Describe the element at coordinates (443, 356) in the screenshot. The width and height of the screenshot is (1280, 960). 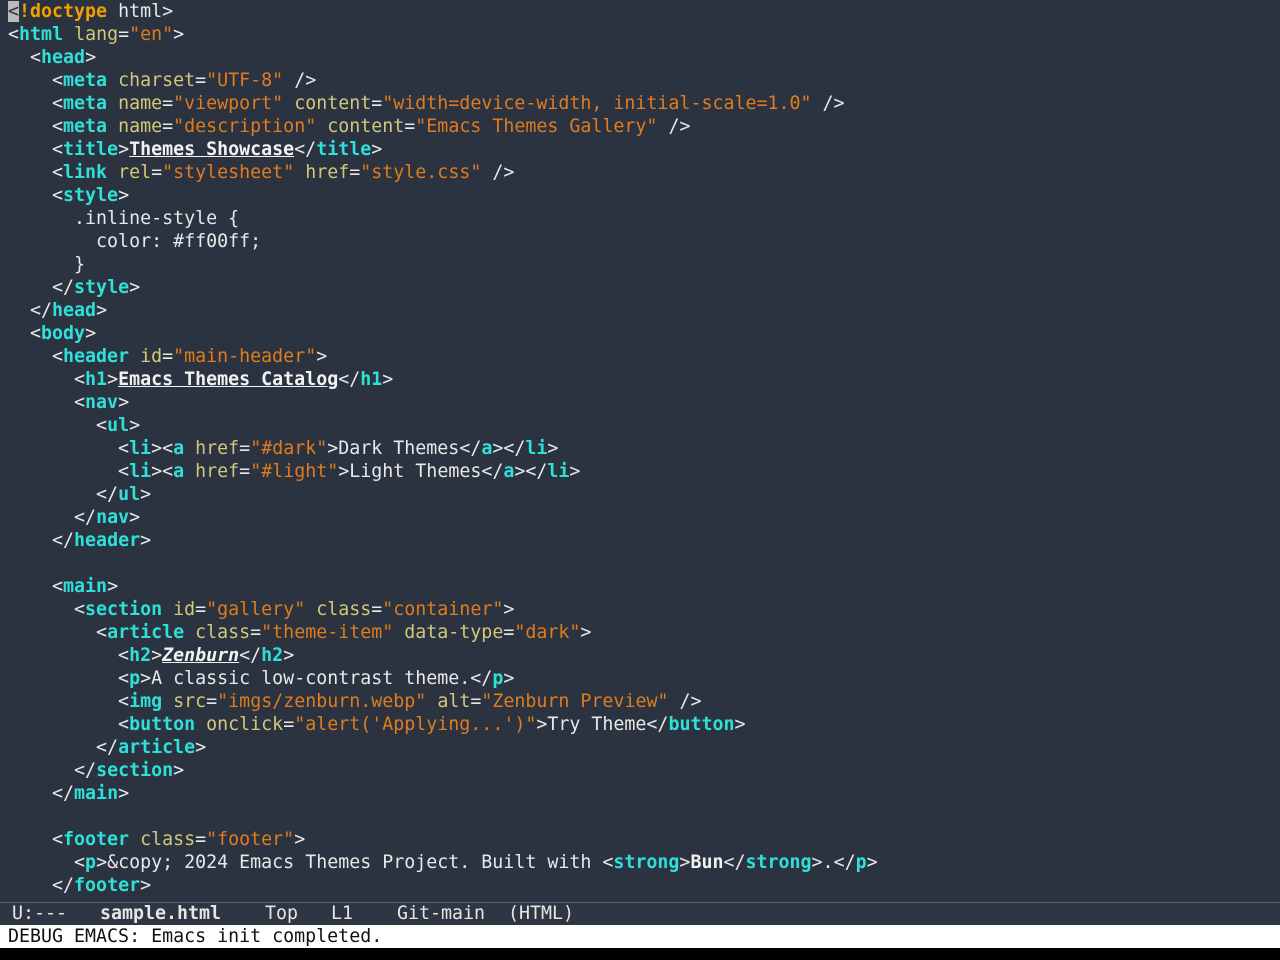
I see `code-line: <header id="main-header">` at that location.